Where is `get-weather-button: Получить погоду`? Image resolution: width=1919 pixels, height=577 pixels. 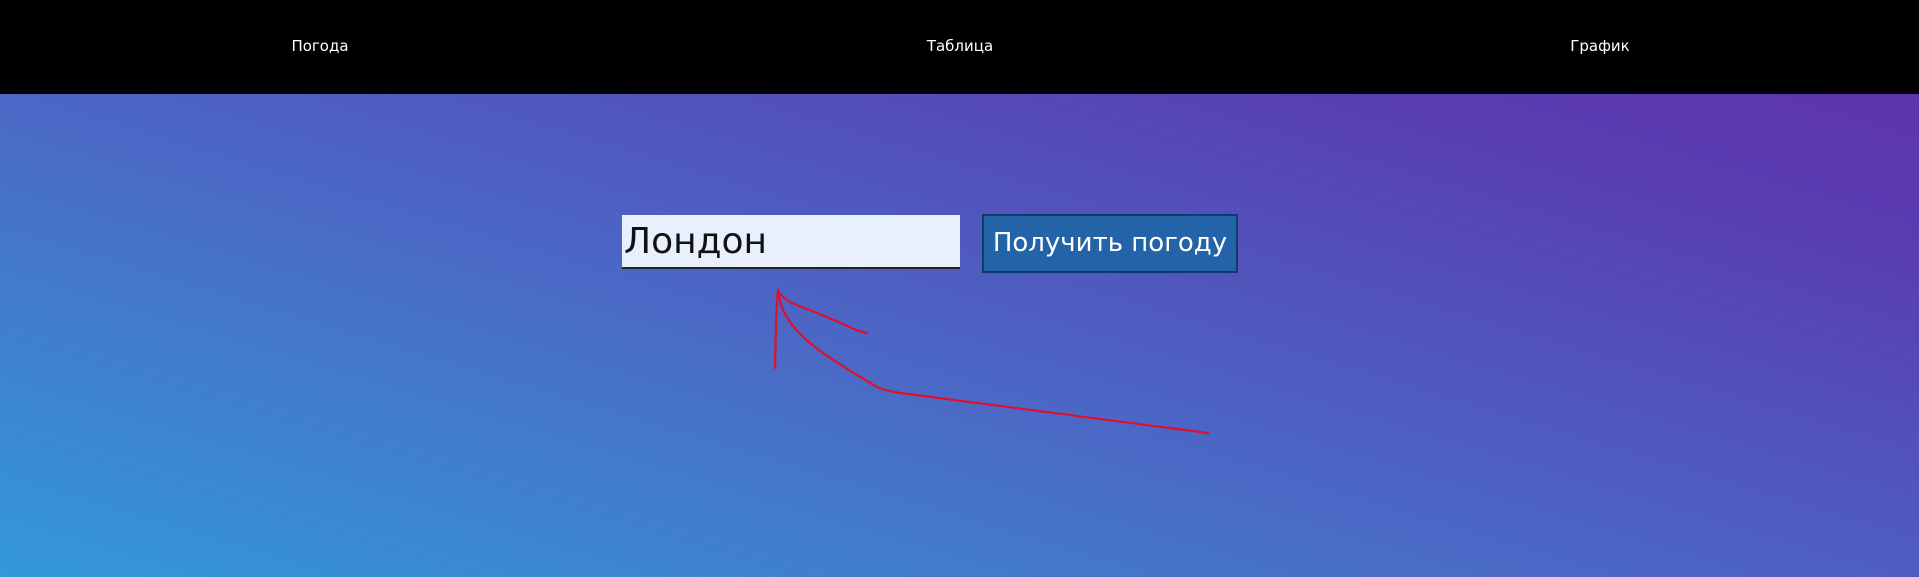
get-weather-button: Получить погоду is located at coordinates (1110, 243).